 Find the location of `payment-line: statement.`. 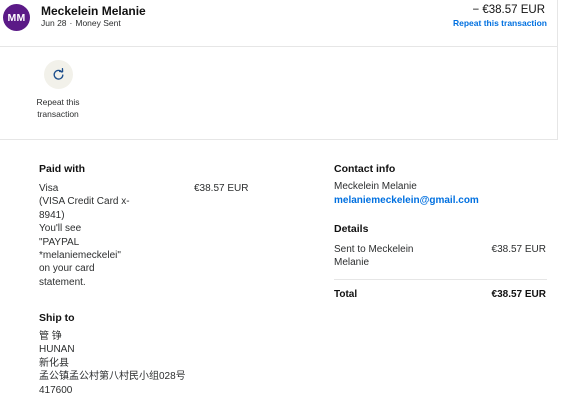

payment-line: statement. is located at coordinates (62, 282).